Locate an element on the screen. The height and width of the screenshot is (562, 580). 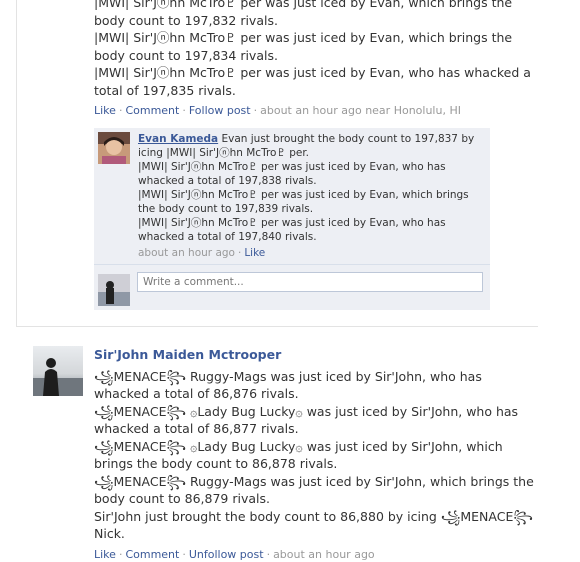
follow-post-link: Follow post is located at coordinates (220, 110).